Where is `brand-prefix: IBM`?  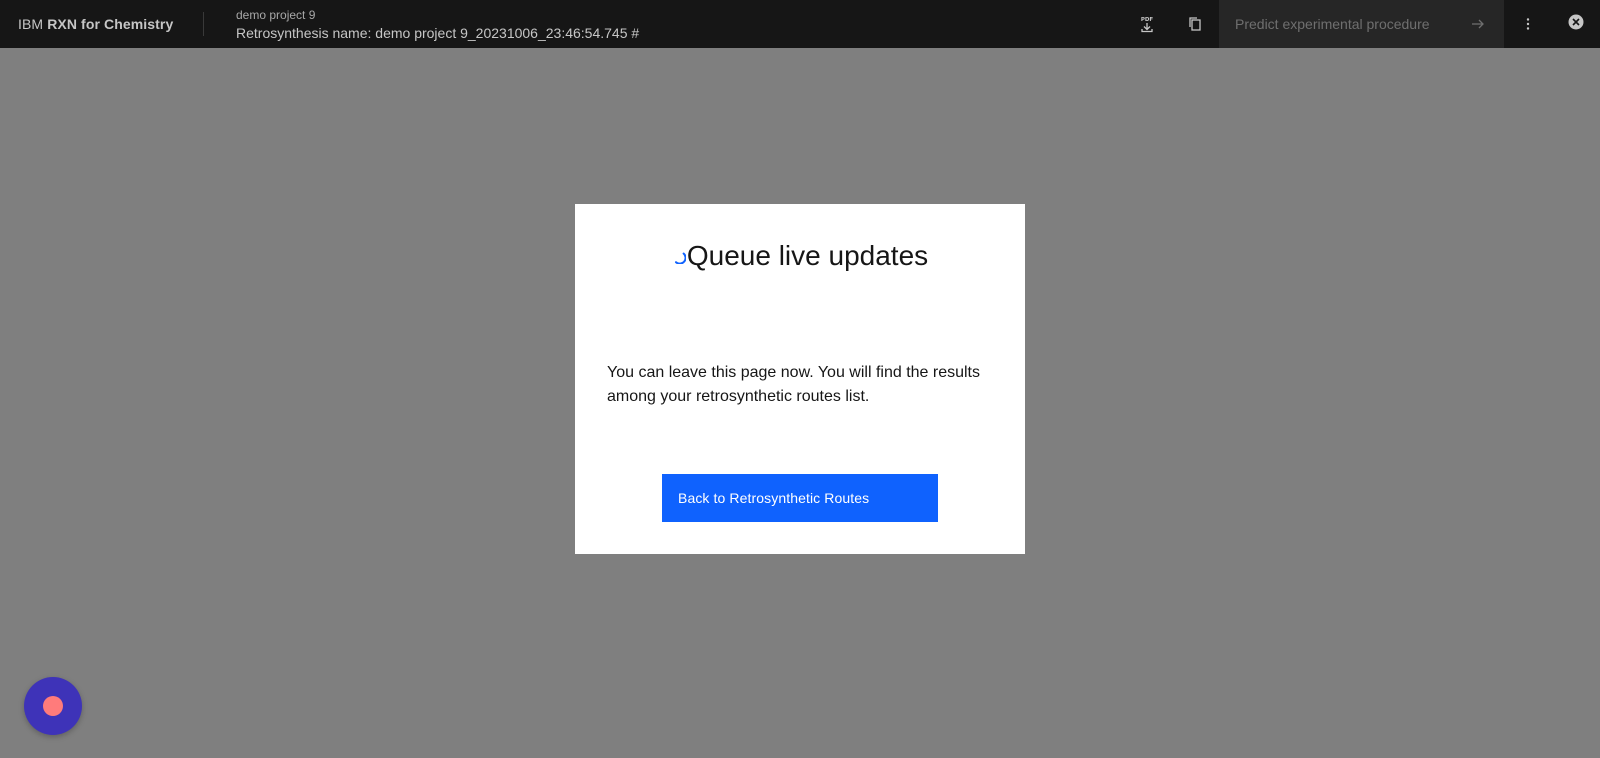 brand-prefix: IBM is located at coordinates (31, 24).